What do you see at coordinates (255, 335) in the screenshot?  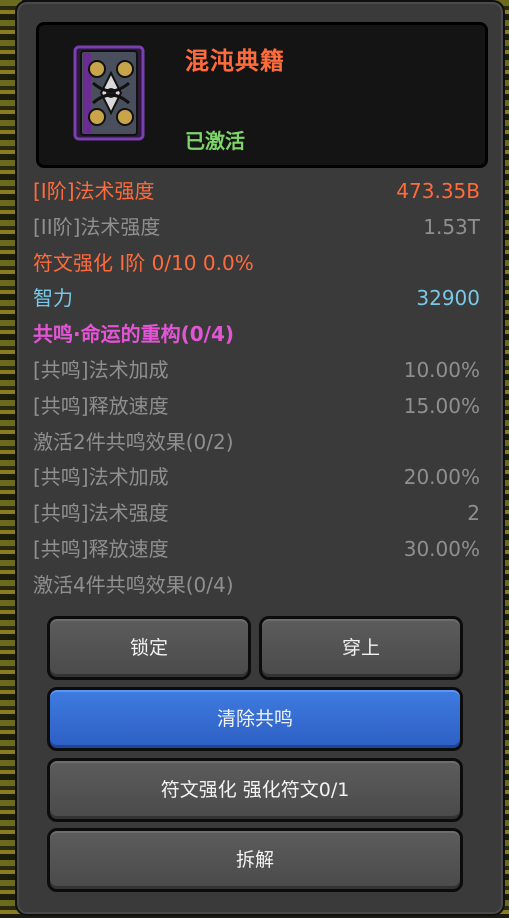 I see `stat-row: 共鸣·命运的重构(0/4)` at bounding box center [255, 335].